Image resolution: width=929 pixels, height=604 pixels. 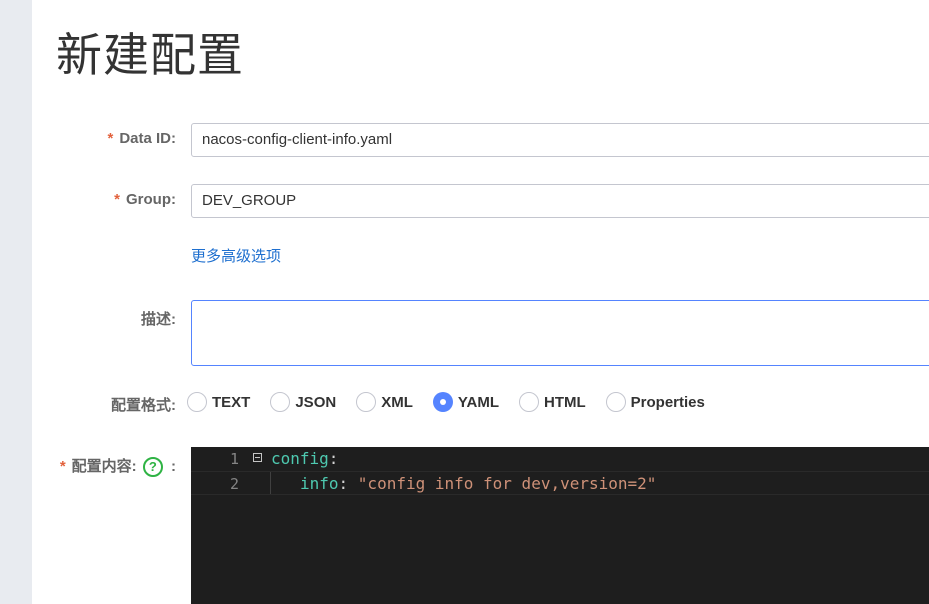 I want to click on line-number: 1, so click(x=234, y=459).